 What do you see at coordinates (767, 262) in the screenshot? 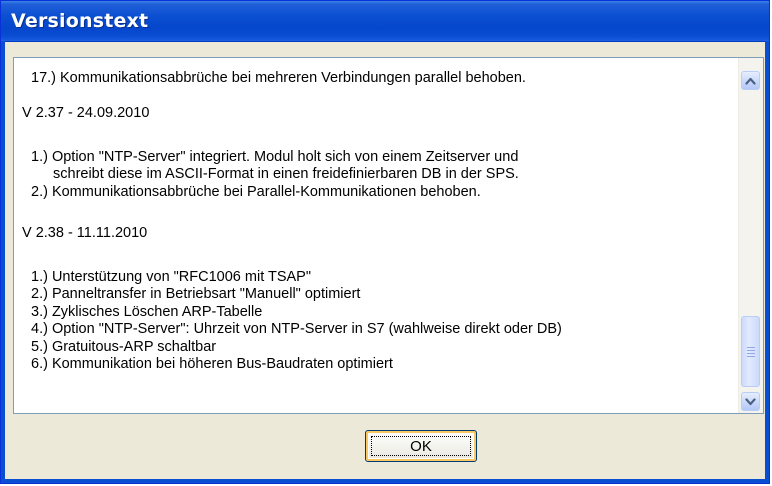
I see `window-frame-right` at bounding box center [767, 262].